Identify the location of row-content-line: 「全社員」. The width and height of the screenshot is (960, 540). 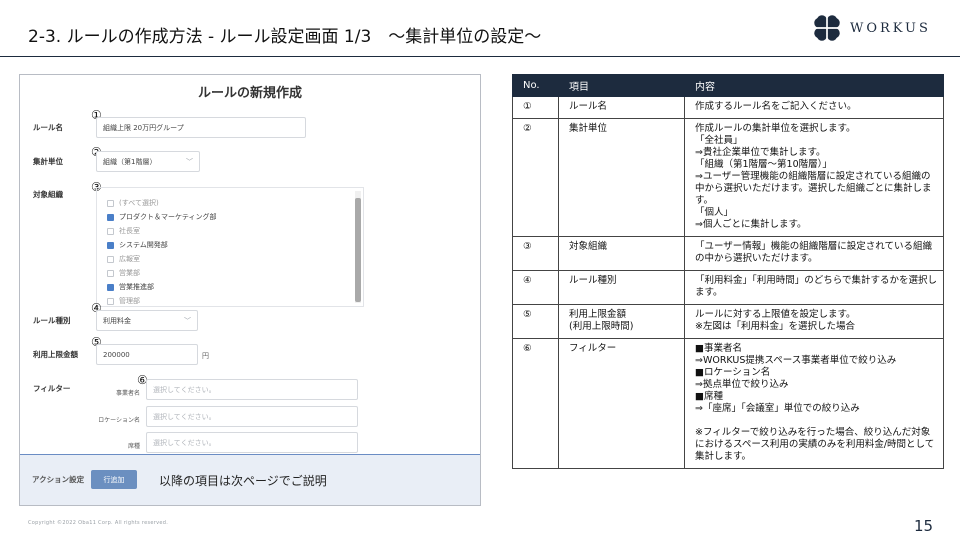
(719, 140).